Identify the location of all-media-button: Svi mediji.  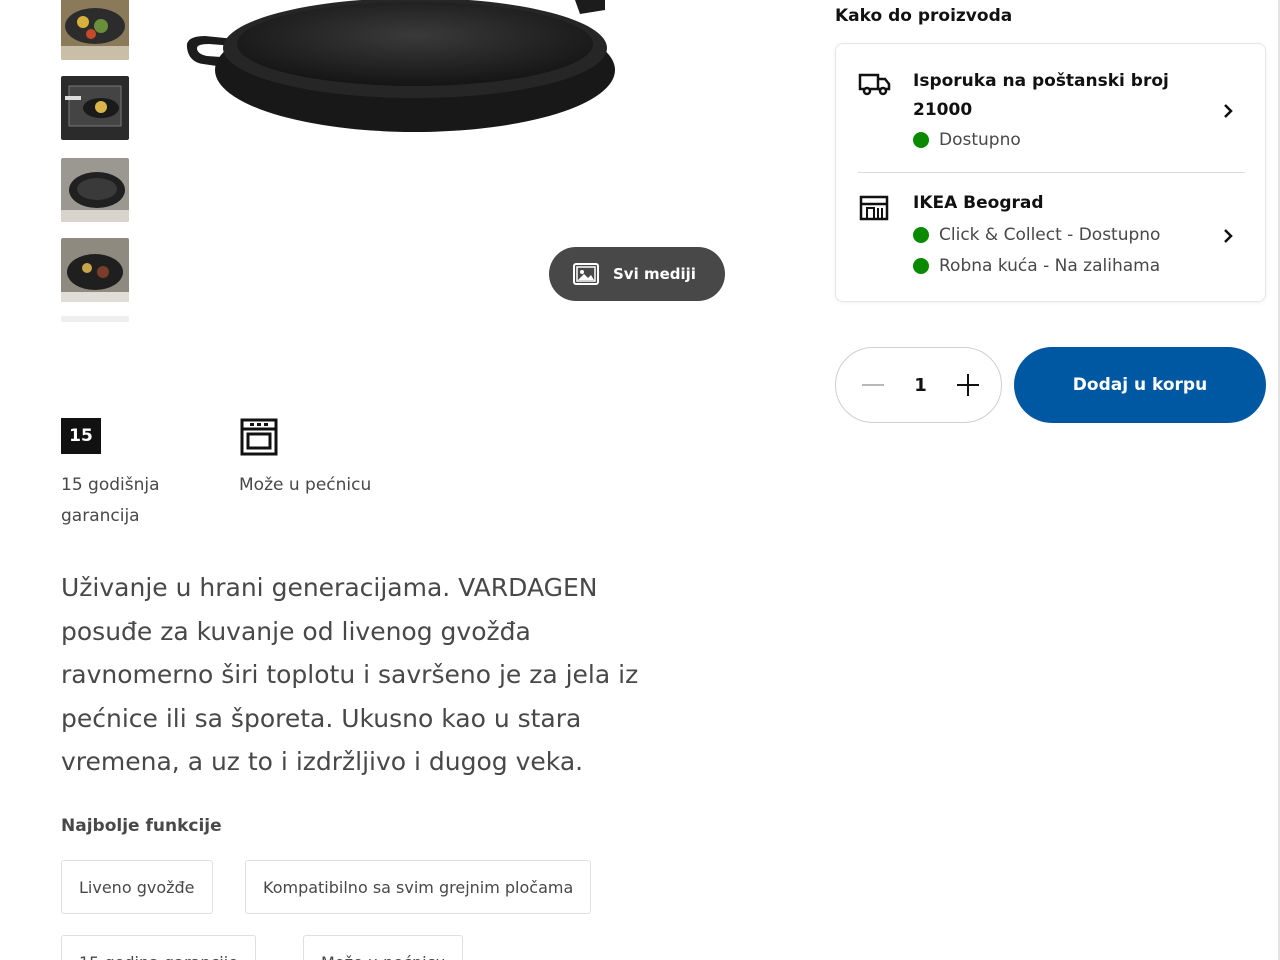
(637, 274).